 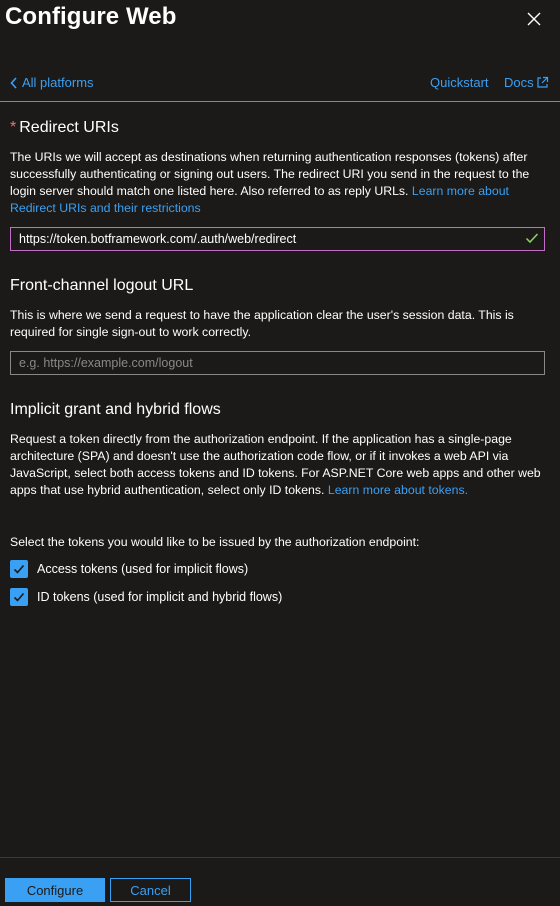 I want to click on all-platforms-link: All platforms, so click(x=52, y=82).